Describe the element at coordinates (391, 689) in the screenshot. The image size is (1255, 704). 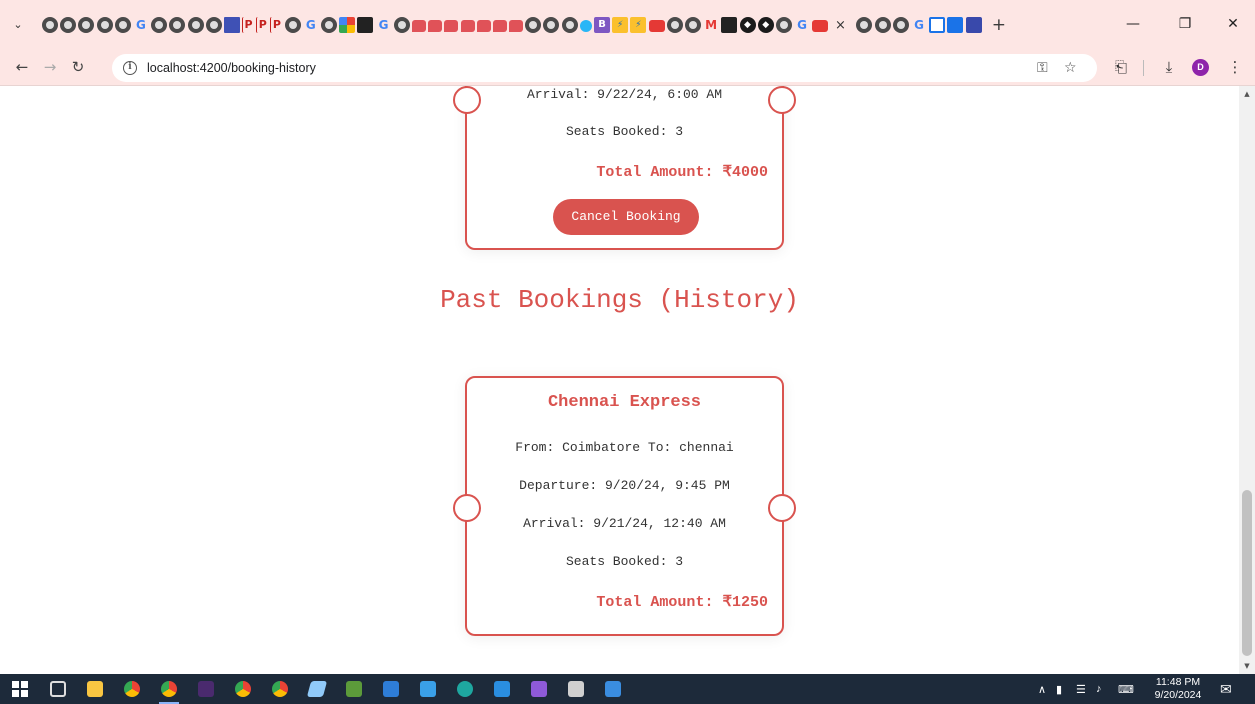
I see `notepad-icon` at that location.